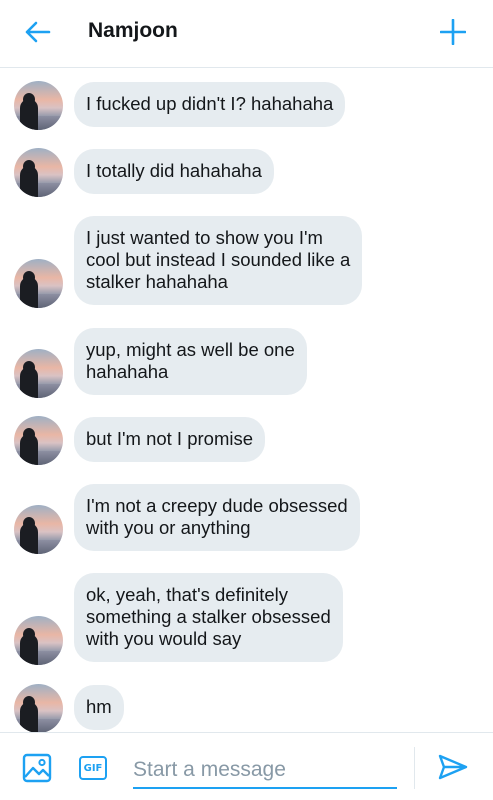 This screenshot has height=800, width=493. I want to click on add-button, so click(453, 32).